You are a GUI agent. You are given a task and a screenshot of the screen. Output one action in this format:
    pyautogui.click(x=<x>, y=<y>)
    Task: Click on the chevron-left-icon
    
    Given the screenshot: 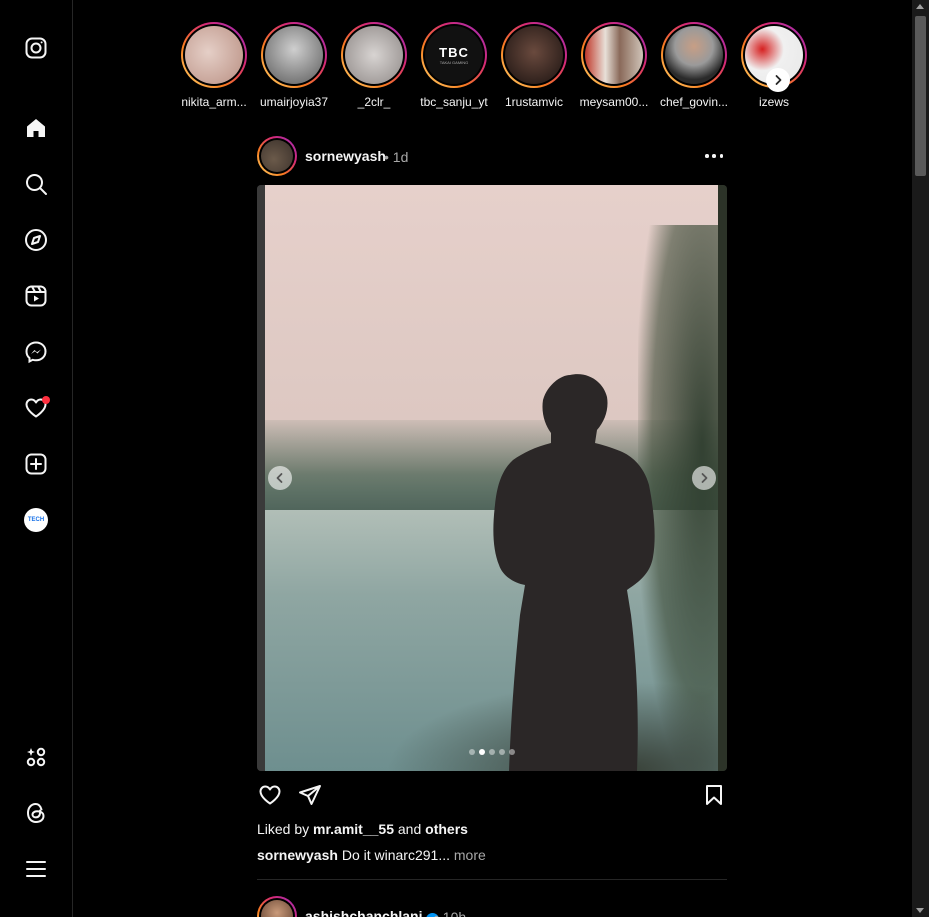 What is the action you would take?
    pyautogui.click(x=279, y=478)
    